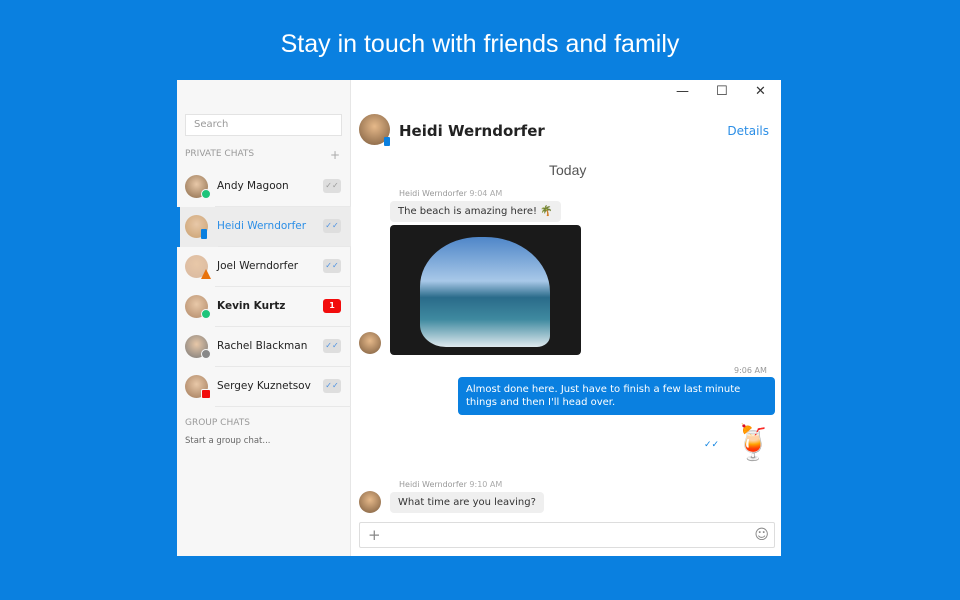 Image resolution: width=960 pixels, height=600 pixels. I want to click on contact-name: Rachel Blackman, so click(262, 346).